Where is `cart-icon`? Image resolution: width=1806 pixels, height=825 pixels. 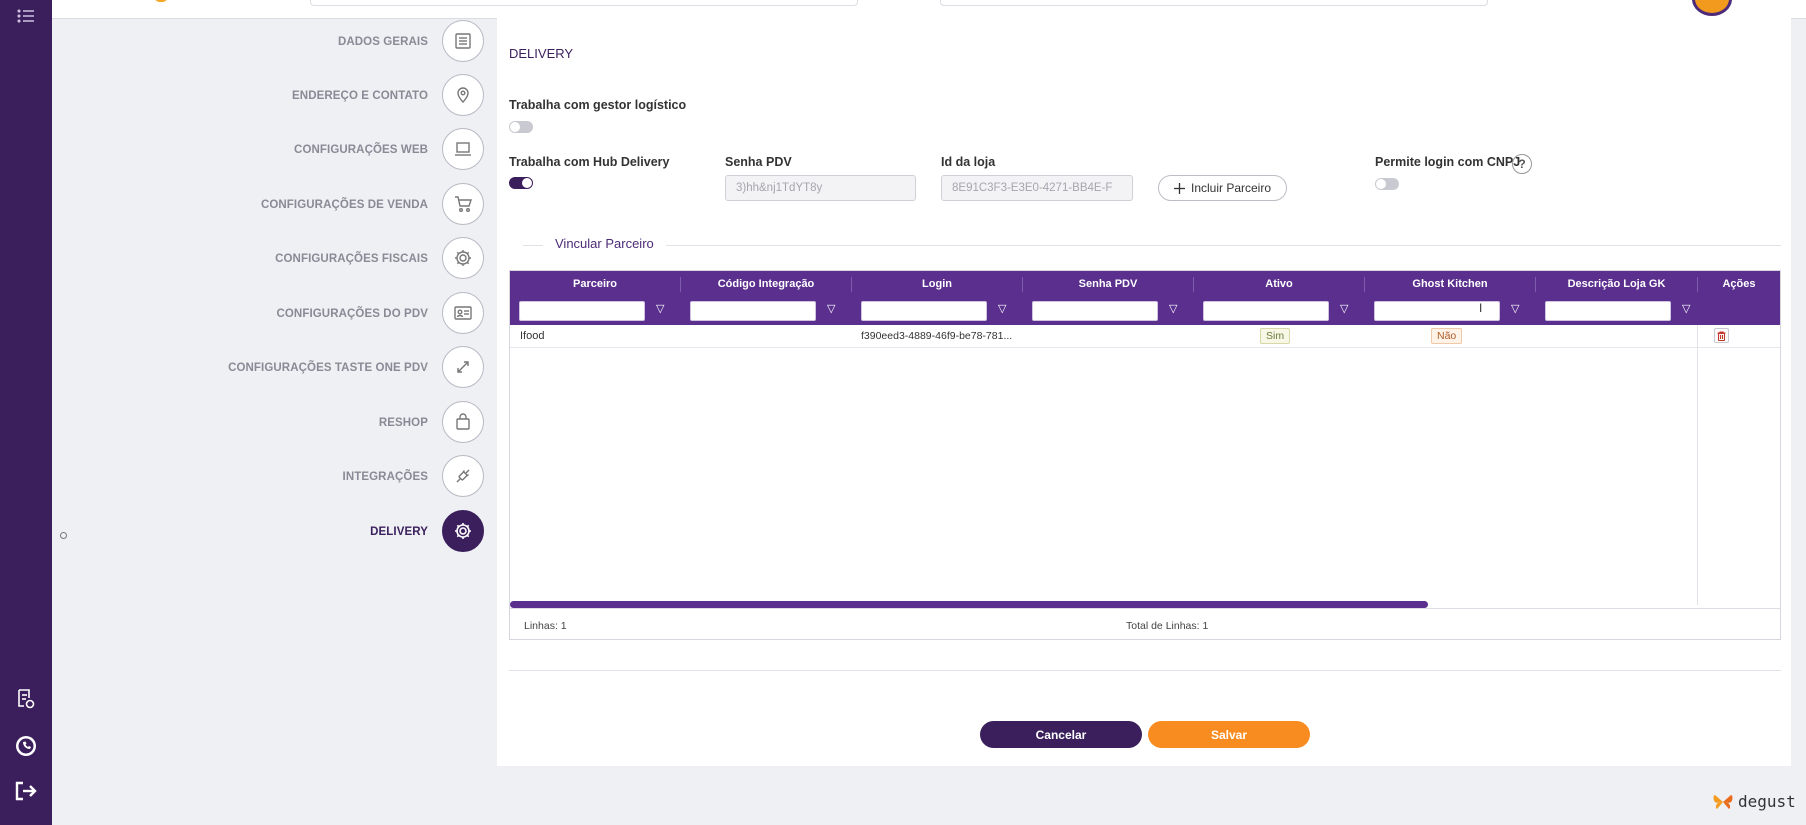 cart-icon is located at coordinates (463, 204).